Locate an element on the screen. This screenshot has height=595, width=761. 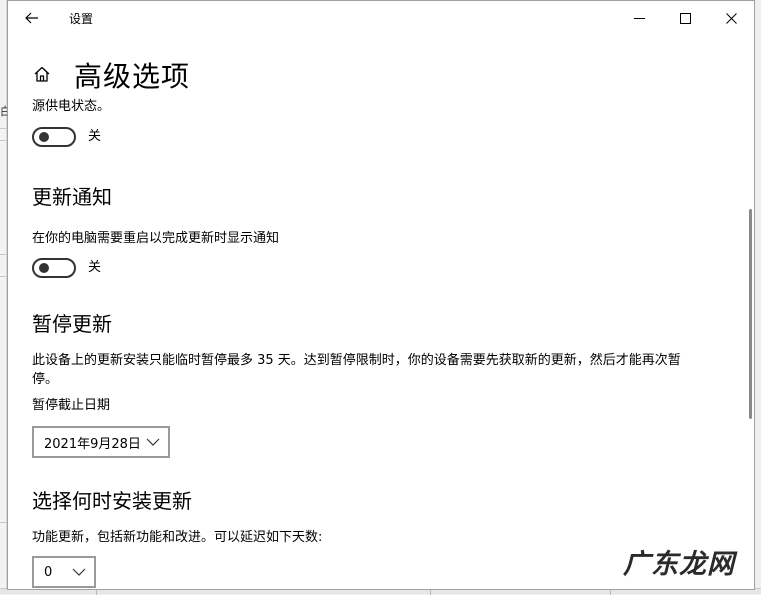
close-icon is located at coordinates (731, 18).